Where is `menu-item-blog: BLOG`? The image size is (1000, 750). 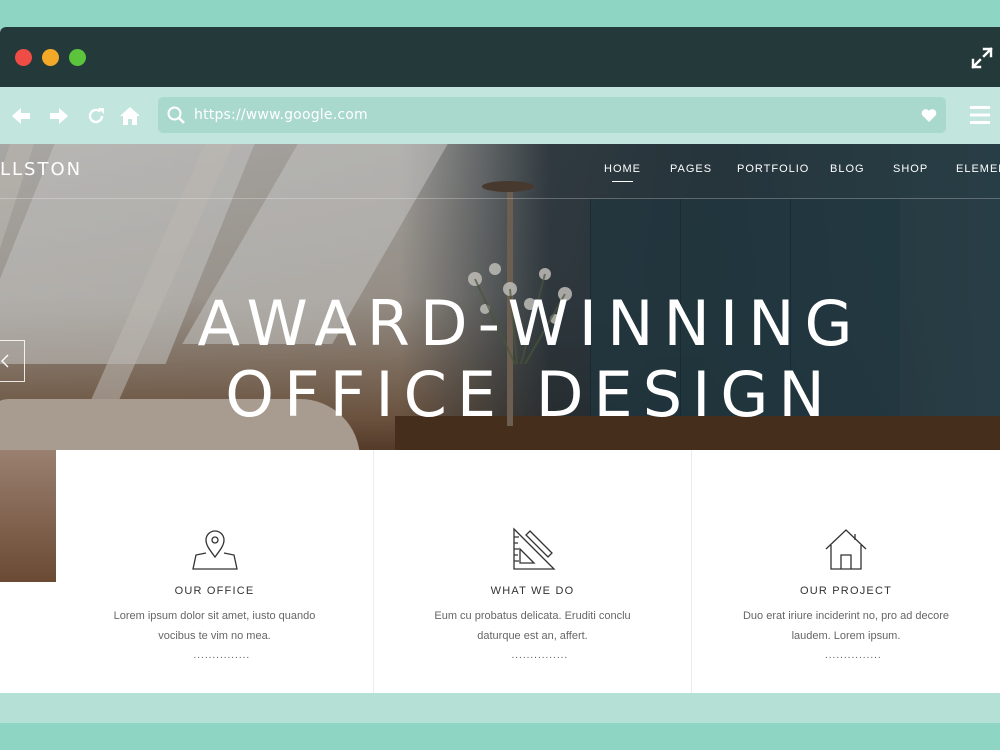
menu-item-blog: BLOG is located at coordinates (847, 169).